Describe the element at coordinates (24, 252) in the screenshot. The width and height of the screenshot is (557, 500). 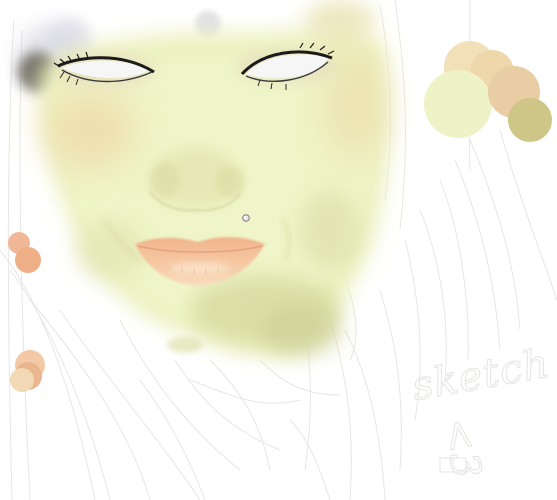
I see `swatches-left-upper` at that location.